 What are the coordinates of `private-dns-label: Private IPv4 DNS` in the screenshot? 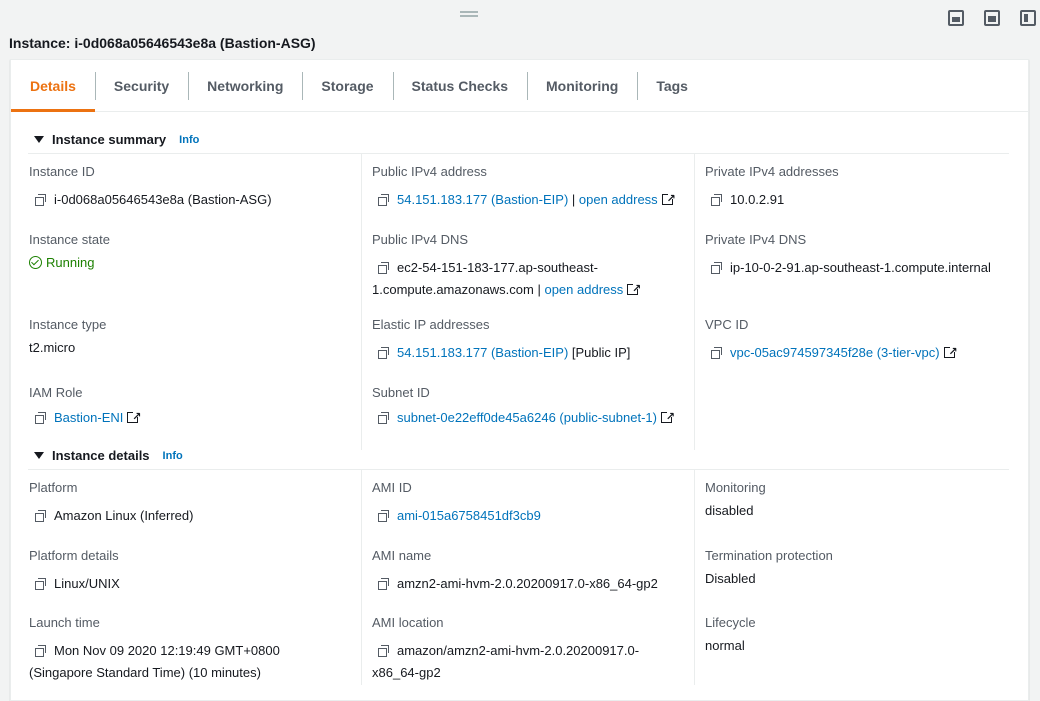 It's located at (756, 239).